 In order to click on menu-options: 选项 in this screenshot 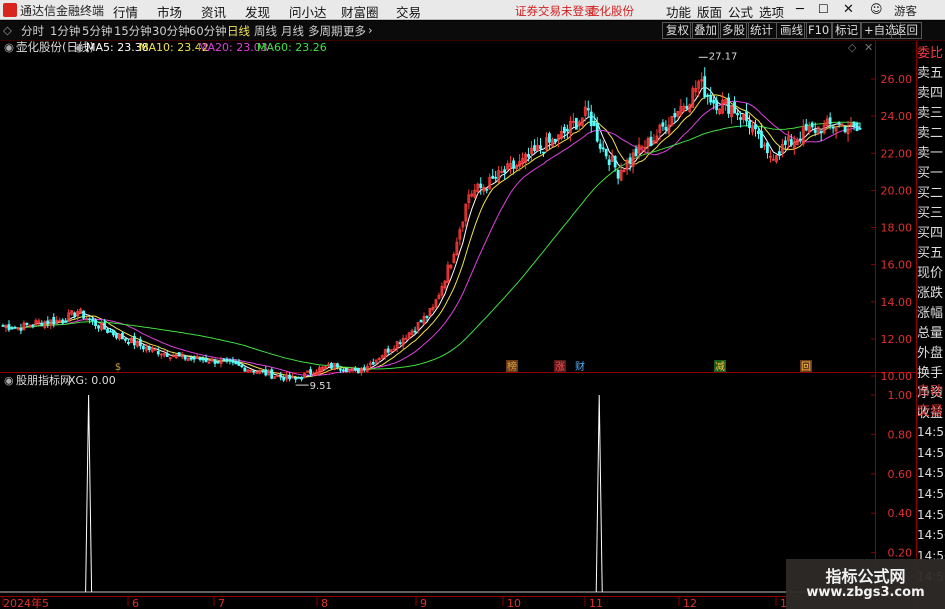, I will do `click(771, 11)`.